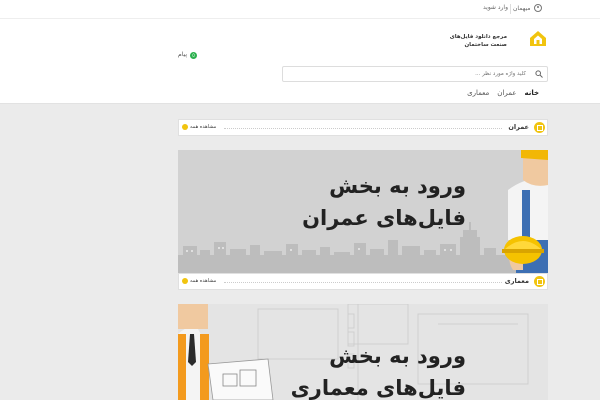  What do you see at coordinates (522, 8) in the screenshot?
I see `user-label: میهمان` at bounding box center [522, 8].